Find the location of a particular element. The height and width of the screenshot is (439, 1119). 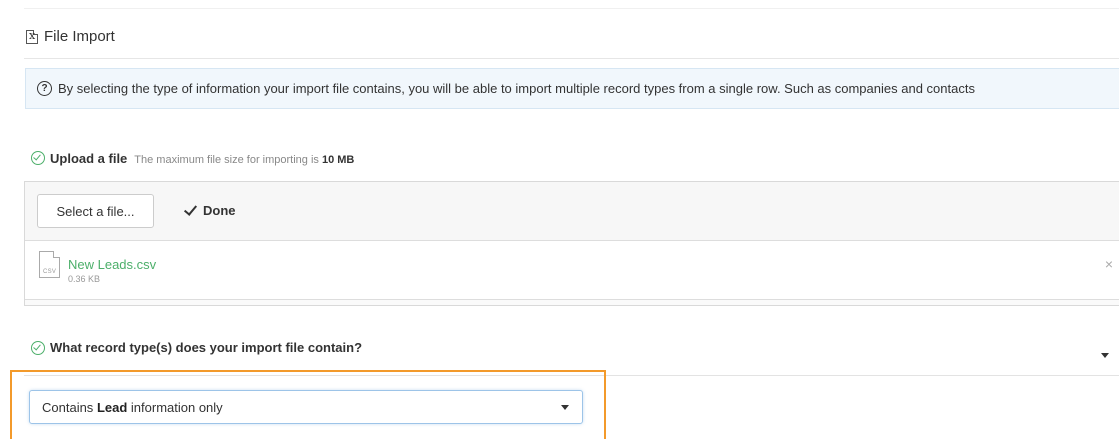

page-header: File Import is located at coordinates (70, 36).